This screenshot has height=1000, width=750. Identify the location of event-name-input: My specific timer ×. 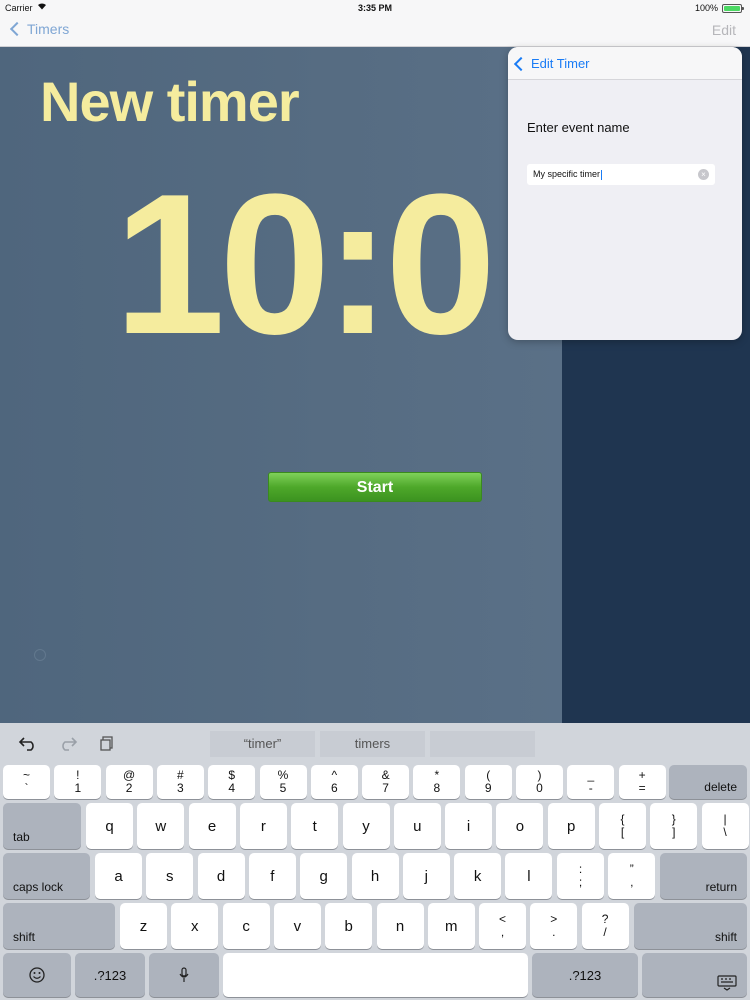
(621, 174).